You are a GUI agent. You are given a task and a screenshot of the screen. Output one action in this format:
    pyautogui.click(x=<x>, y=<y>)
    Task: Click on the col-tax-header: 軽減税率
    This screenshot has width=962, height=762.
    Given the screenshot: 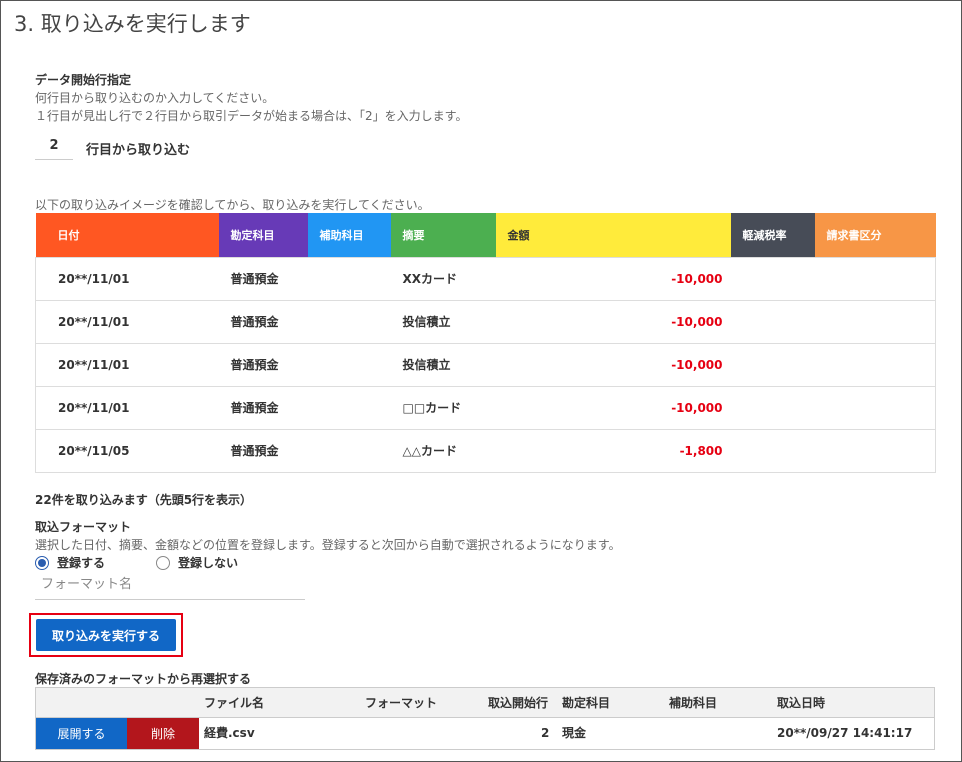 What is the action you would take?
    pyautogui.click(x=772, y=235)
    